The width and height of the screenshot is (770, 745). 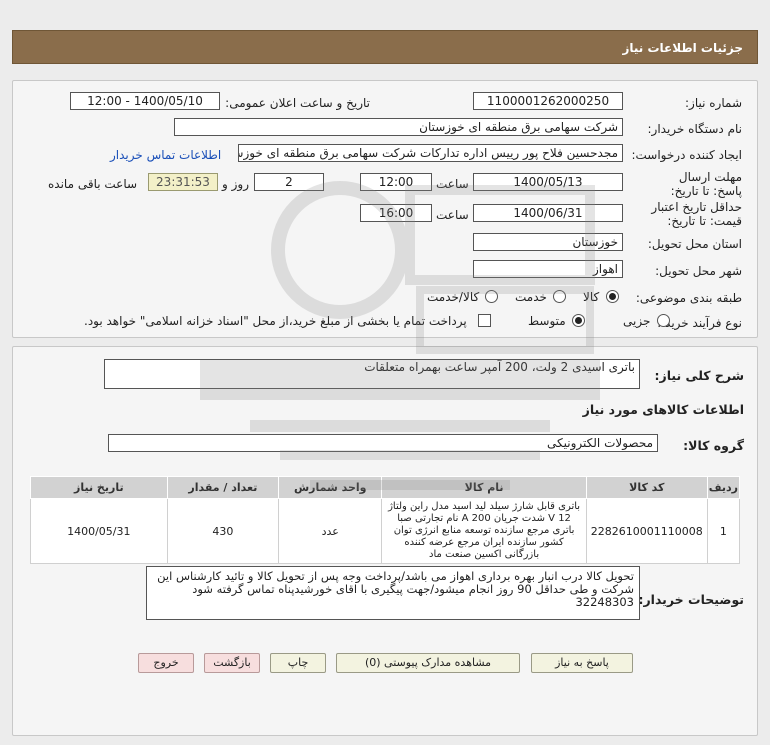 What do you see at coordinates (385, 47) in the screenshot?
I see `page-header: جزئیات اطلاعات نیاز` at bounding box center [385, 47].